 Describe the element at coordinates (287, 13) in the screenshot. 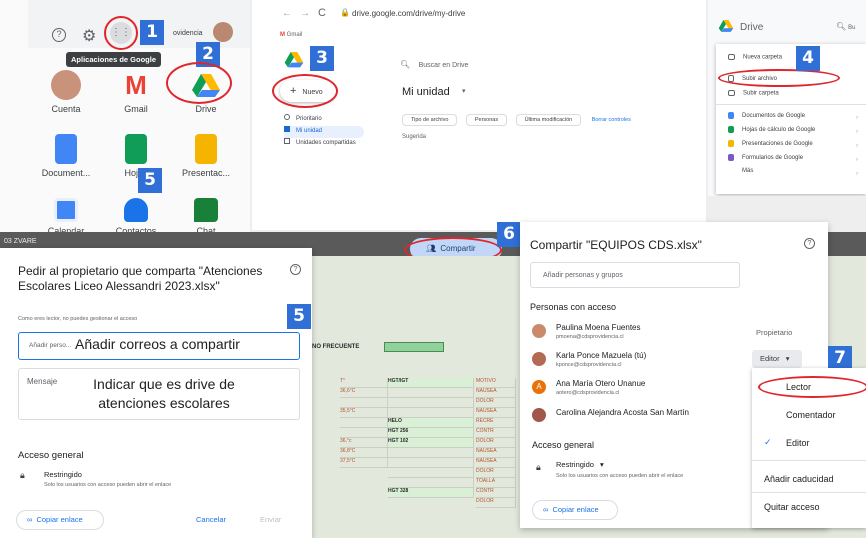

I see `back-icon: ←` at that location.